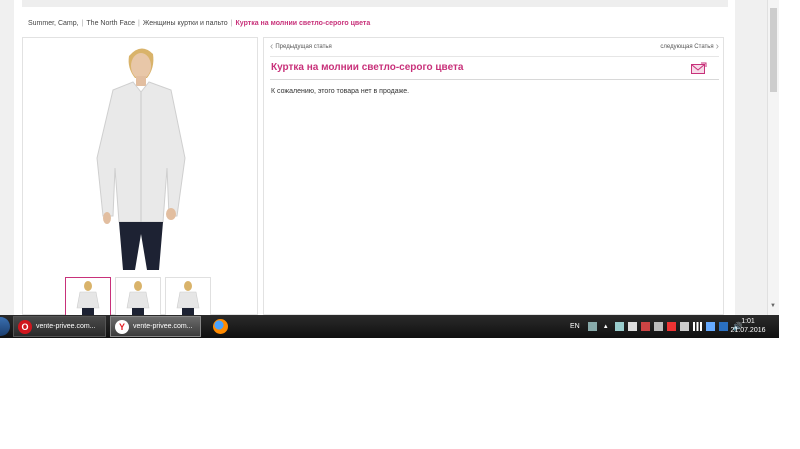 Image resolution: width=800 pixels, height=449 pixels. What do you see at coordinates (773, 157) in the screenshot?
I see `vertical-scrollbar: ▼` at bounding box center [773, 157].